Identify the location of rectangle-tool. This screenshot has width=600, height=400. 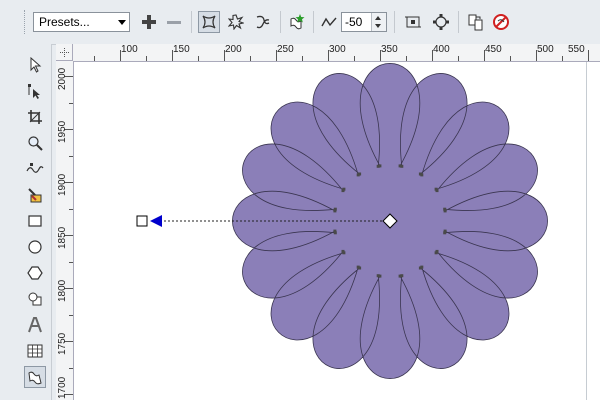
(35, 221).